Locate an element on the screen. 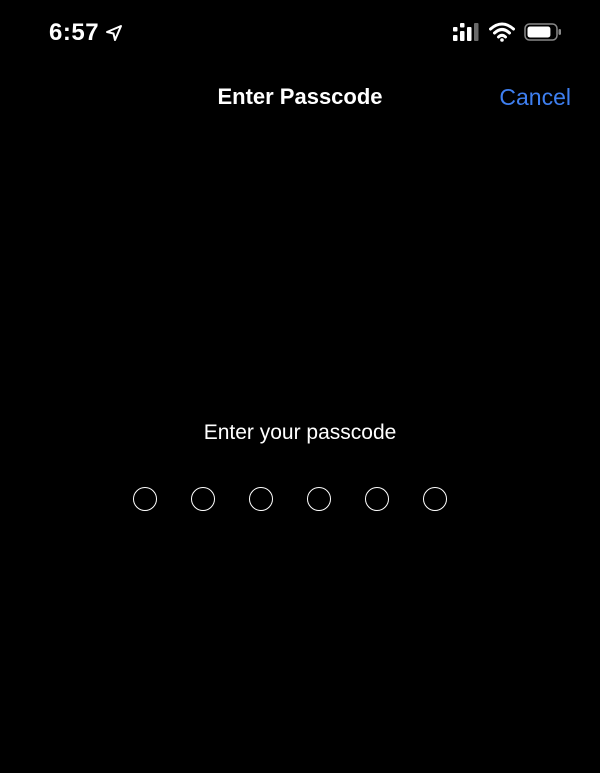 This screenshot has height=773, width=600. location-arrow-icon is located at coordinates (114, 33).